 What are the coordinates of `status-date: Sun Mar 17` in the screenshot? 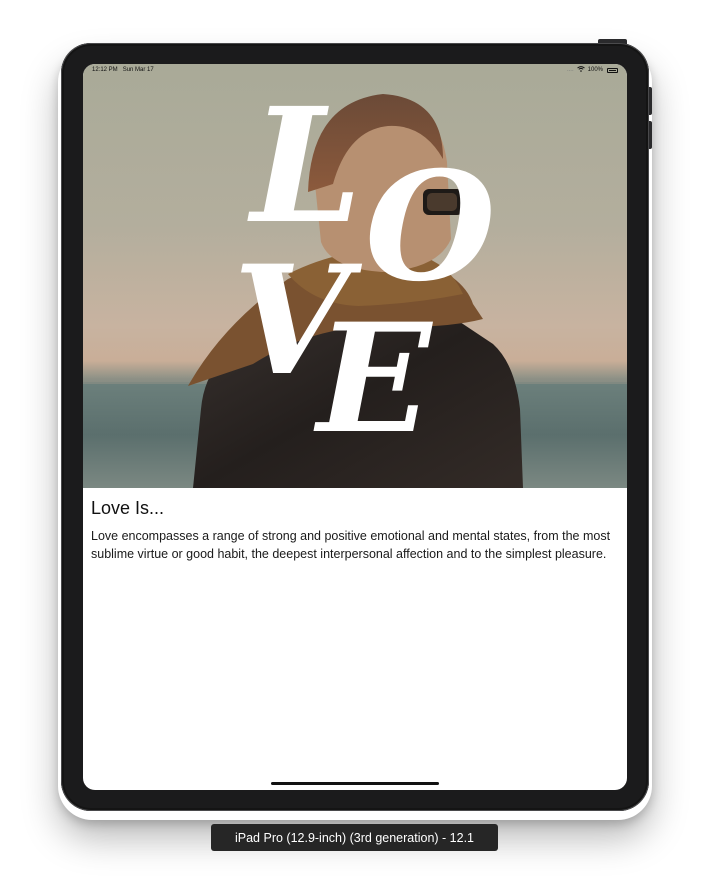 It's located at (138, 70).